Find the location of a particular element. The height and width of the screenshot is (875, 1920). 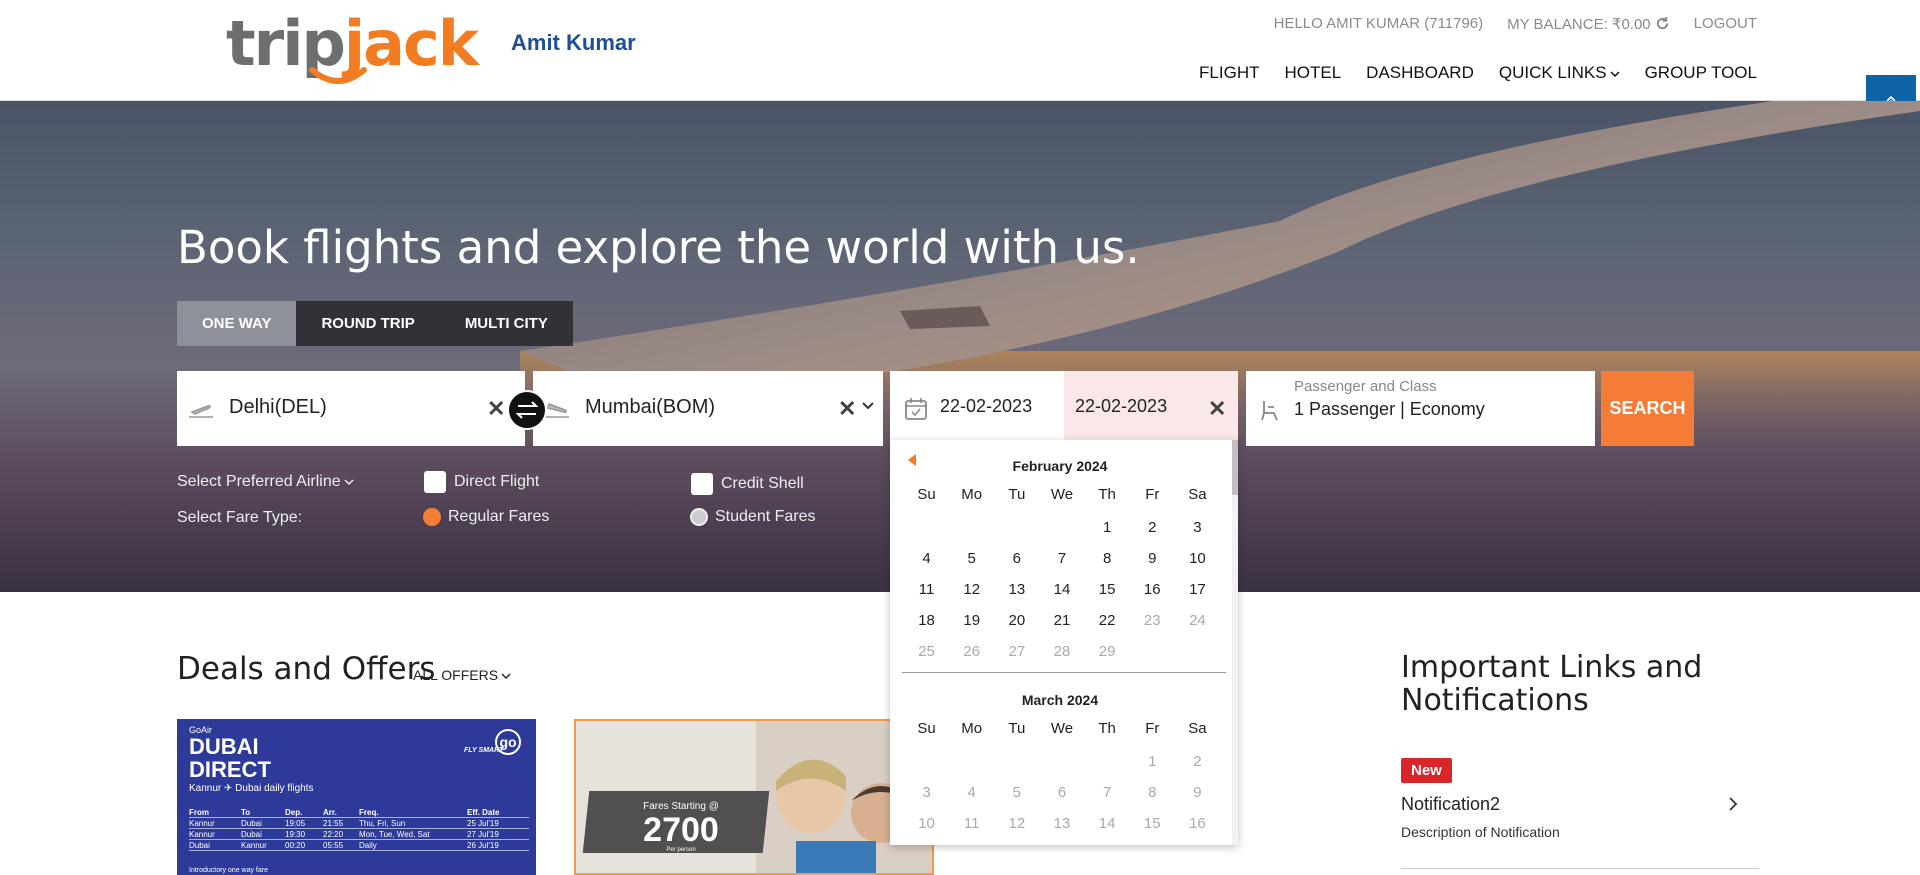

nav-flight: FLIGHT is located at coordinates (1229, 73).